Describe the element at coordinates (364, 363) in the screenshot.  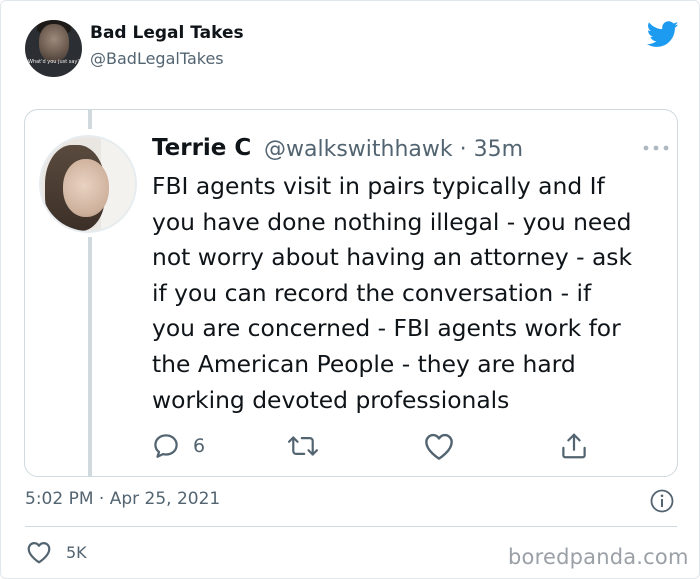
I see `tweet-text-line: the American People - they are hard` at that location.